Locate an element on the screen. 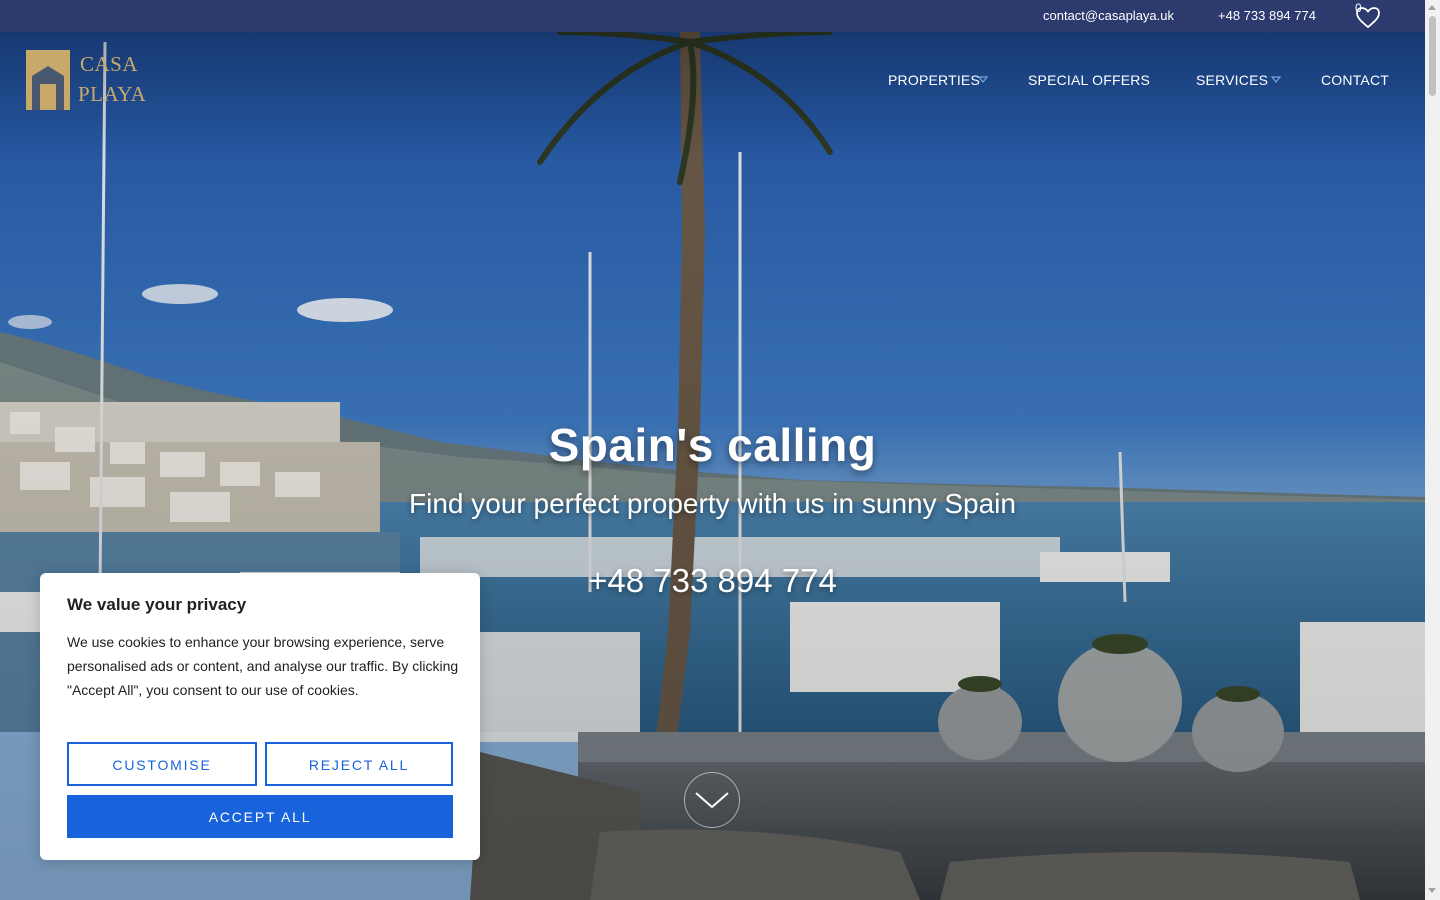 This screenshot has width=1440, height=900. contact-phone-link: +48 733 894 774 is located at coordinates (1267, 15).